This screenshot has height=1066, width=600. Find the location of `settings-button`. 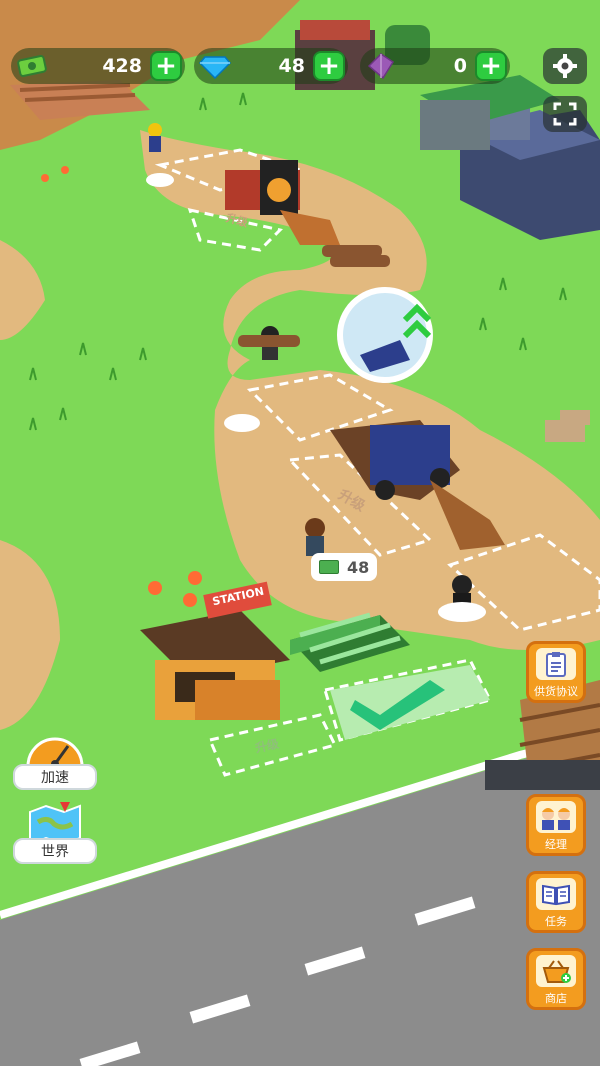

settings-button is located at coordinates (565, 66).